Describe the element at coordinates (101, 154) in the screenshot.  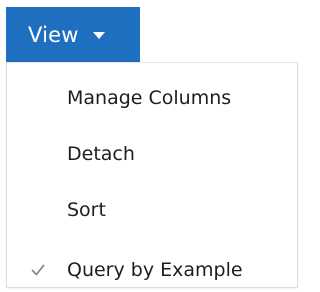
I see `menu-item-label: Detach` at that location.